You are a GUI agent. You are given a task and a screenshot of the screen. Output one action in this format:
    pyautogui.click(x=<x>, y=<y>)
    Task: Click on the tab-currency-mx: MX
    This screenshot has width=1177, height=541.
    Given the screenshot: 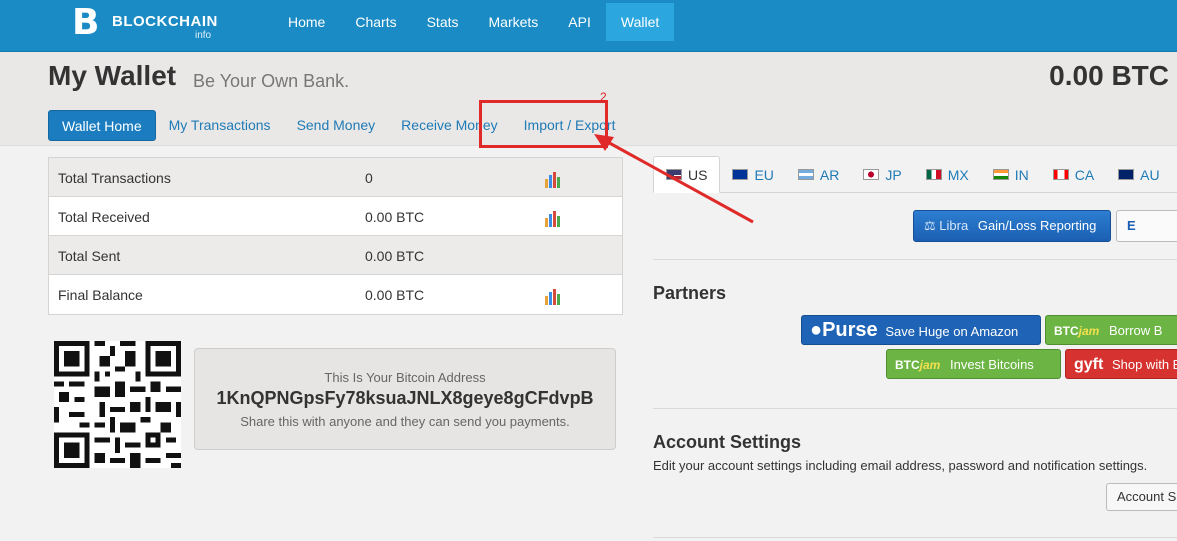 What is the action you would take?
    pyautogui.click(x=947, y=174)
    